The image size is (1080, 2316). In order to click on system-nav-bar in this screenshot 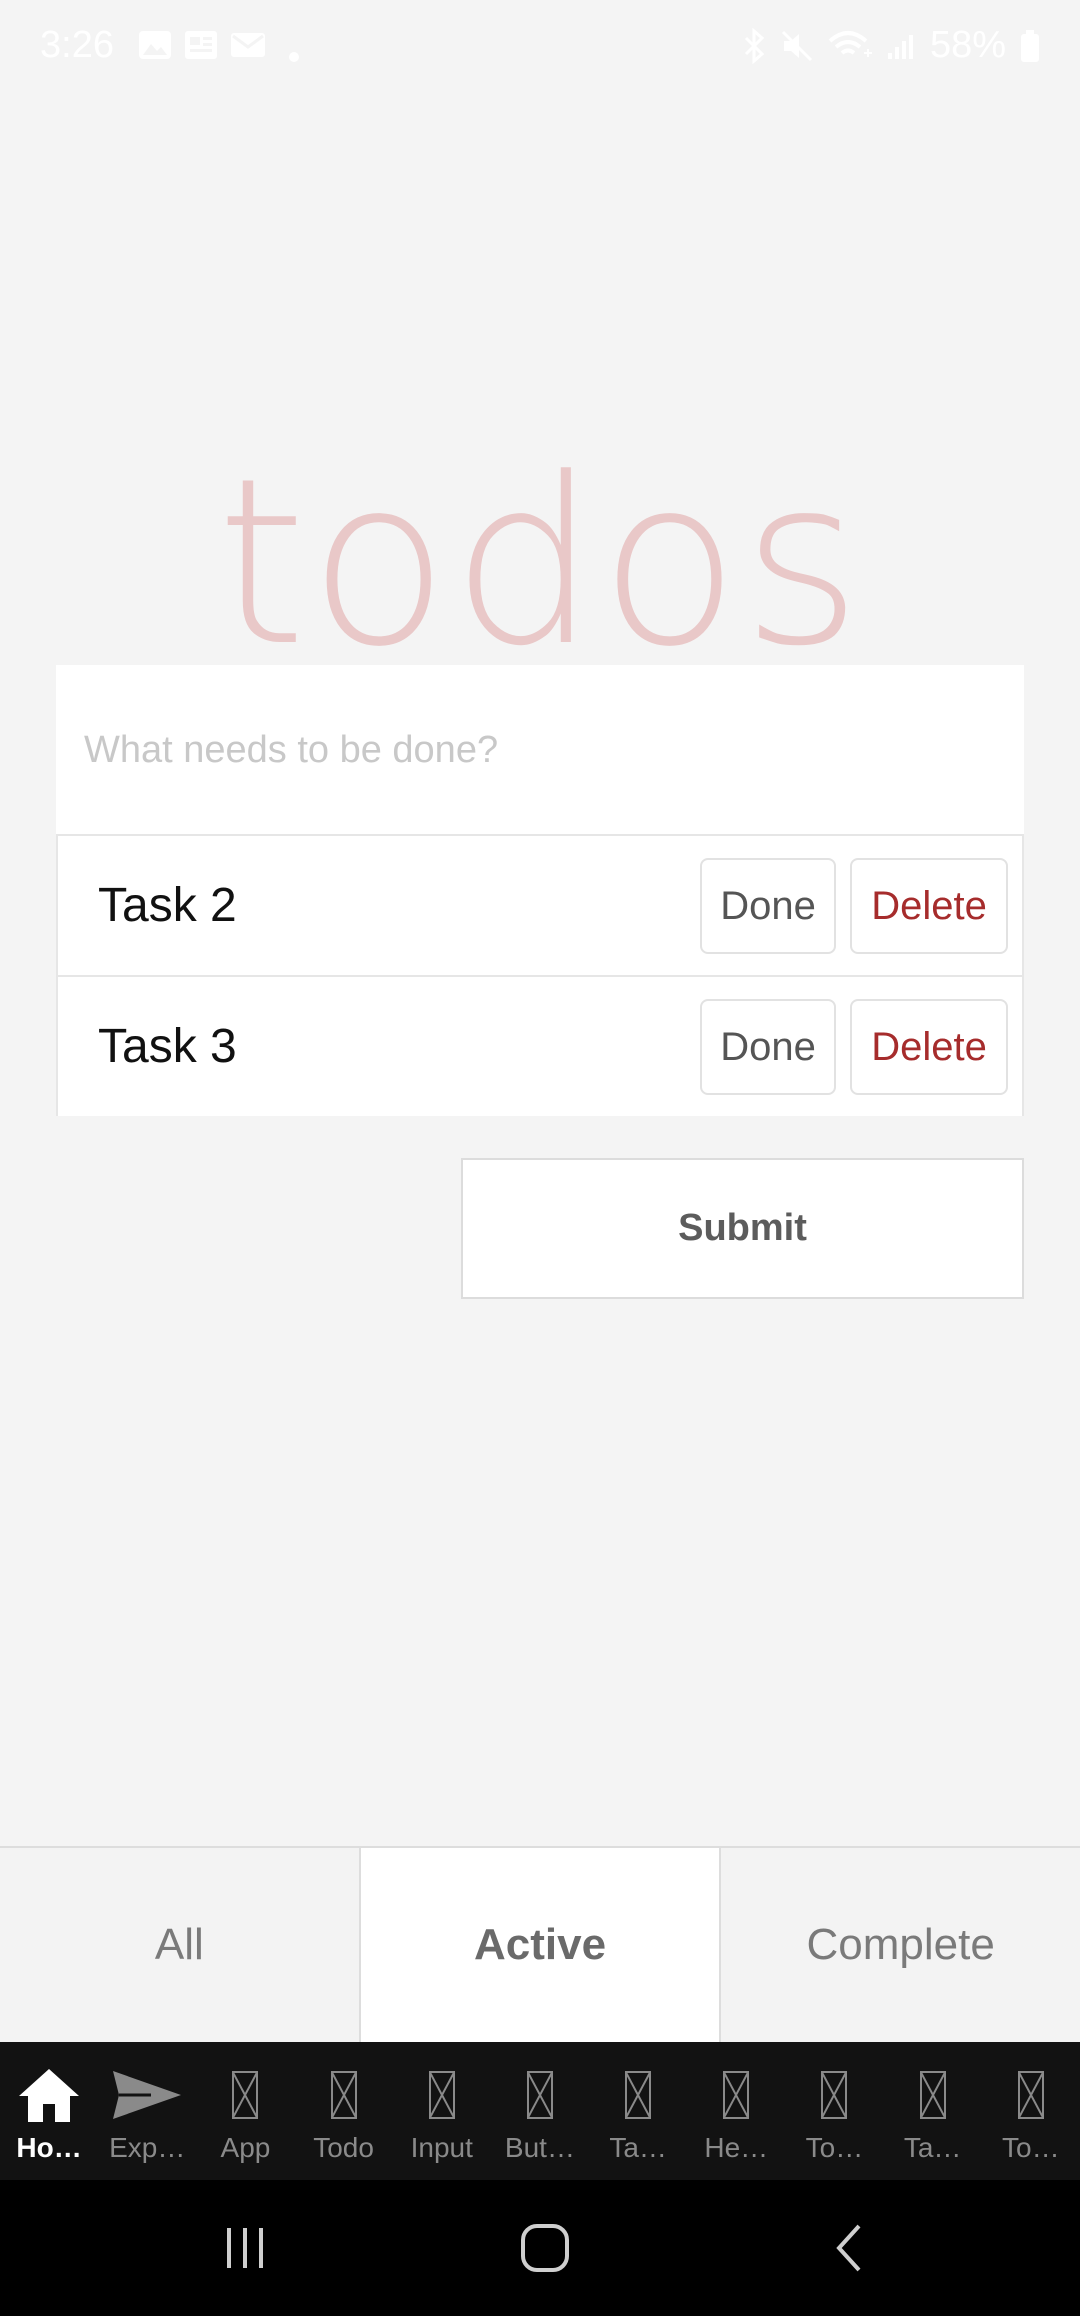, I will do `click(540, 2248)`.